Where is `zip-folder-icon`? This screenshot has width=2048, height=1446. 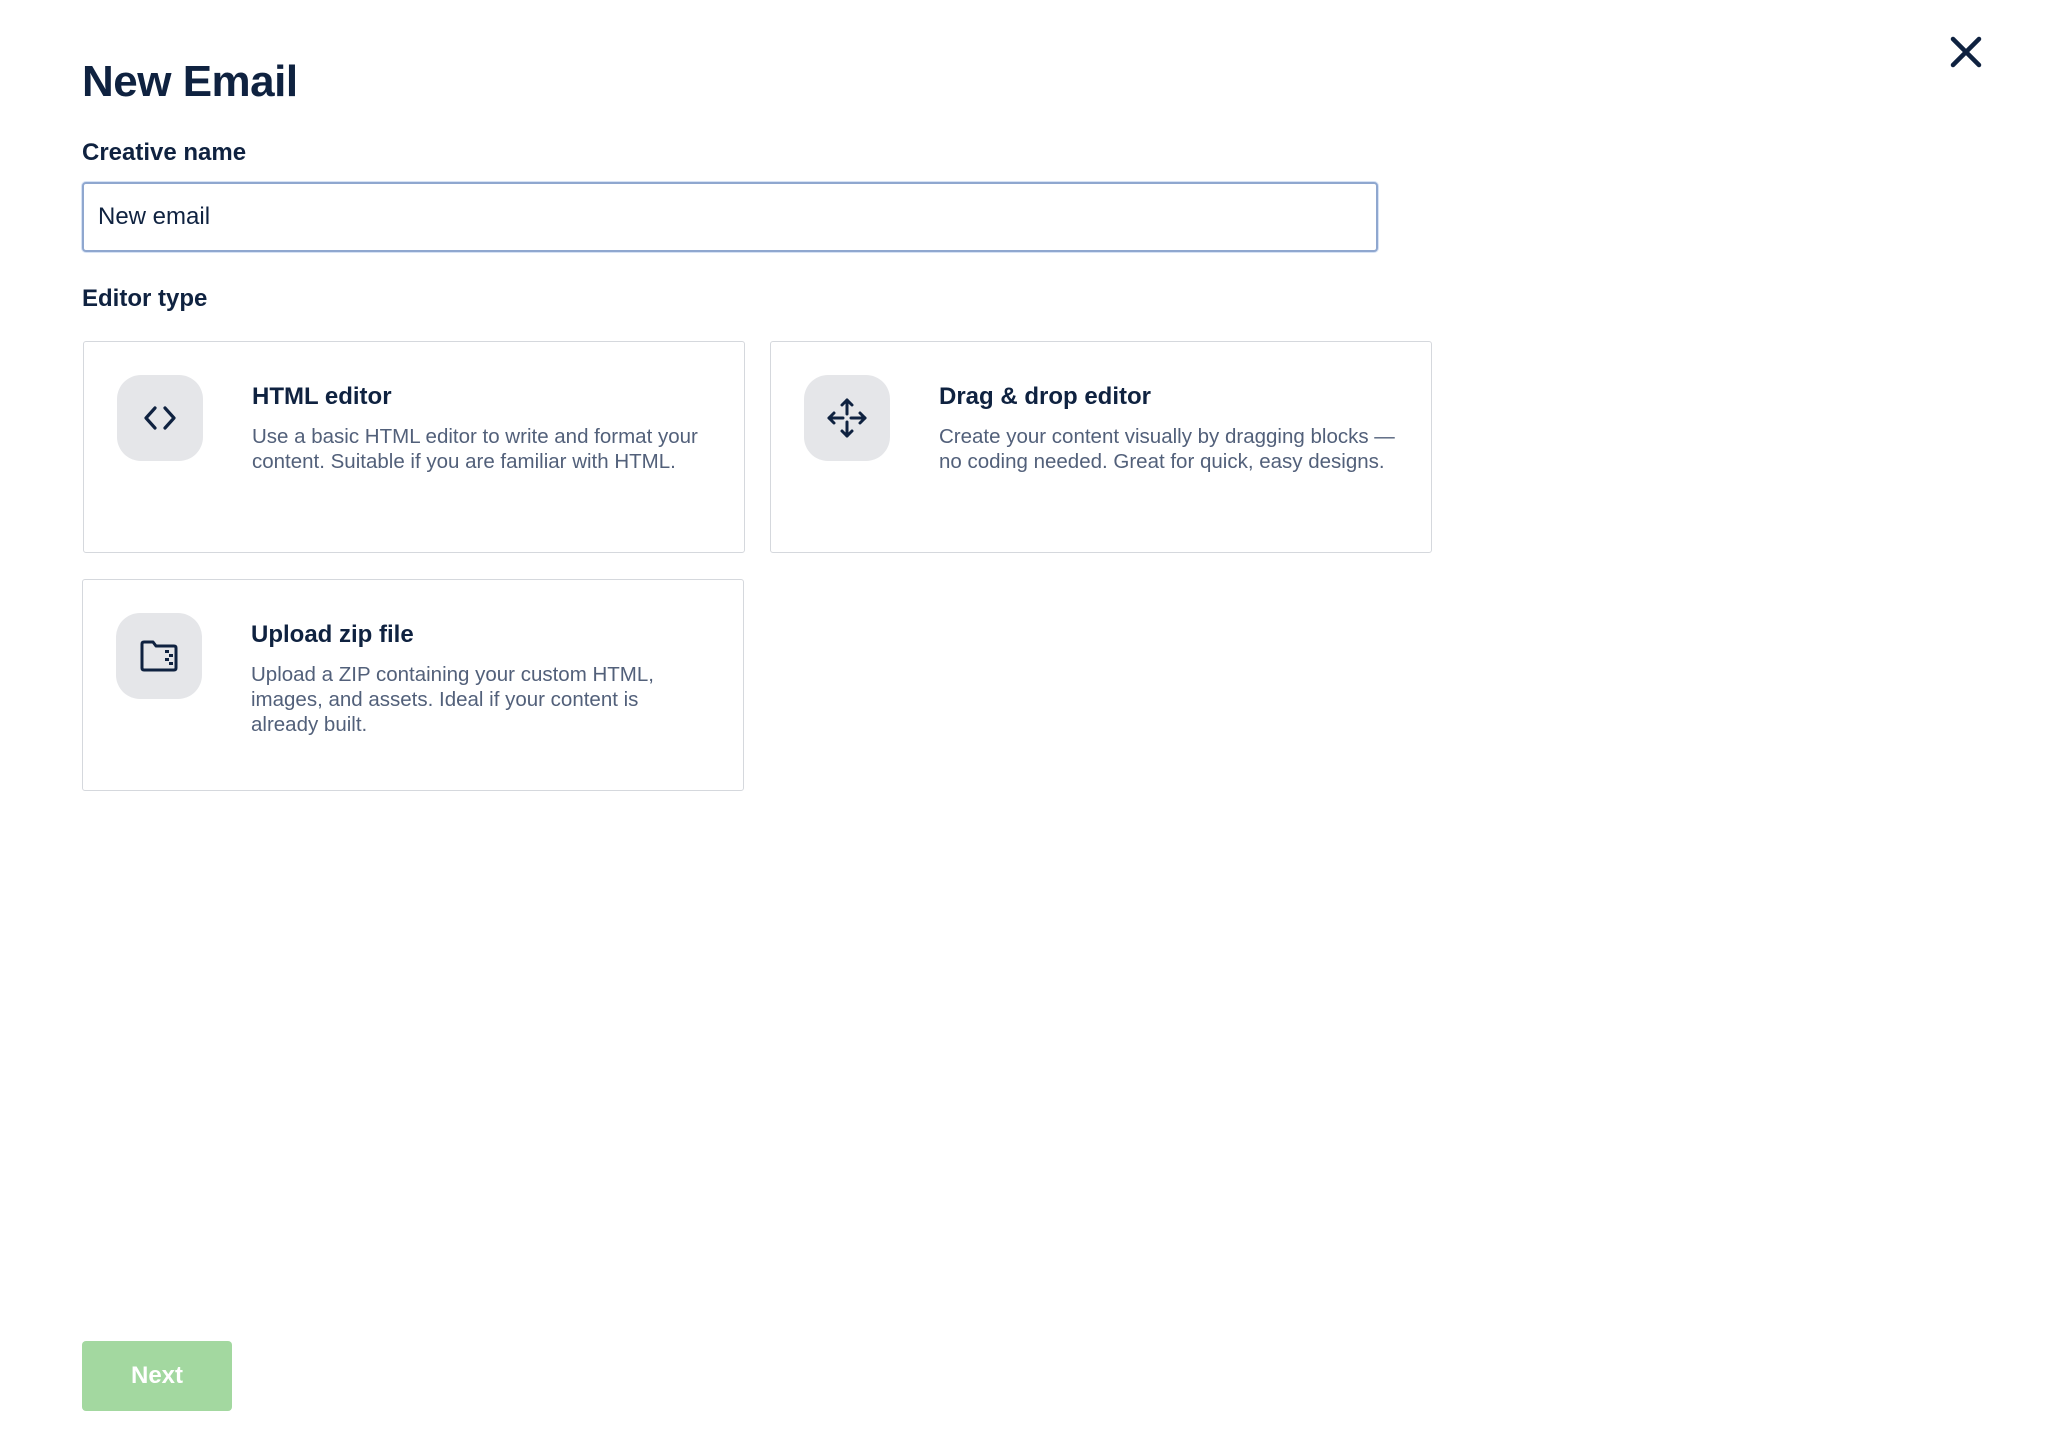
zip-folder-icon is located at coordinates (159, 656).